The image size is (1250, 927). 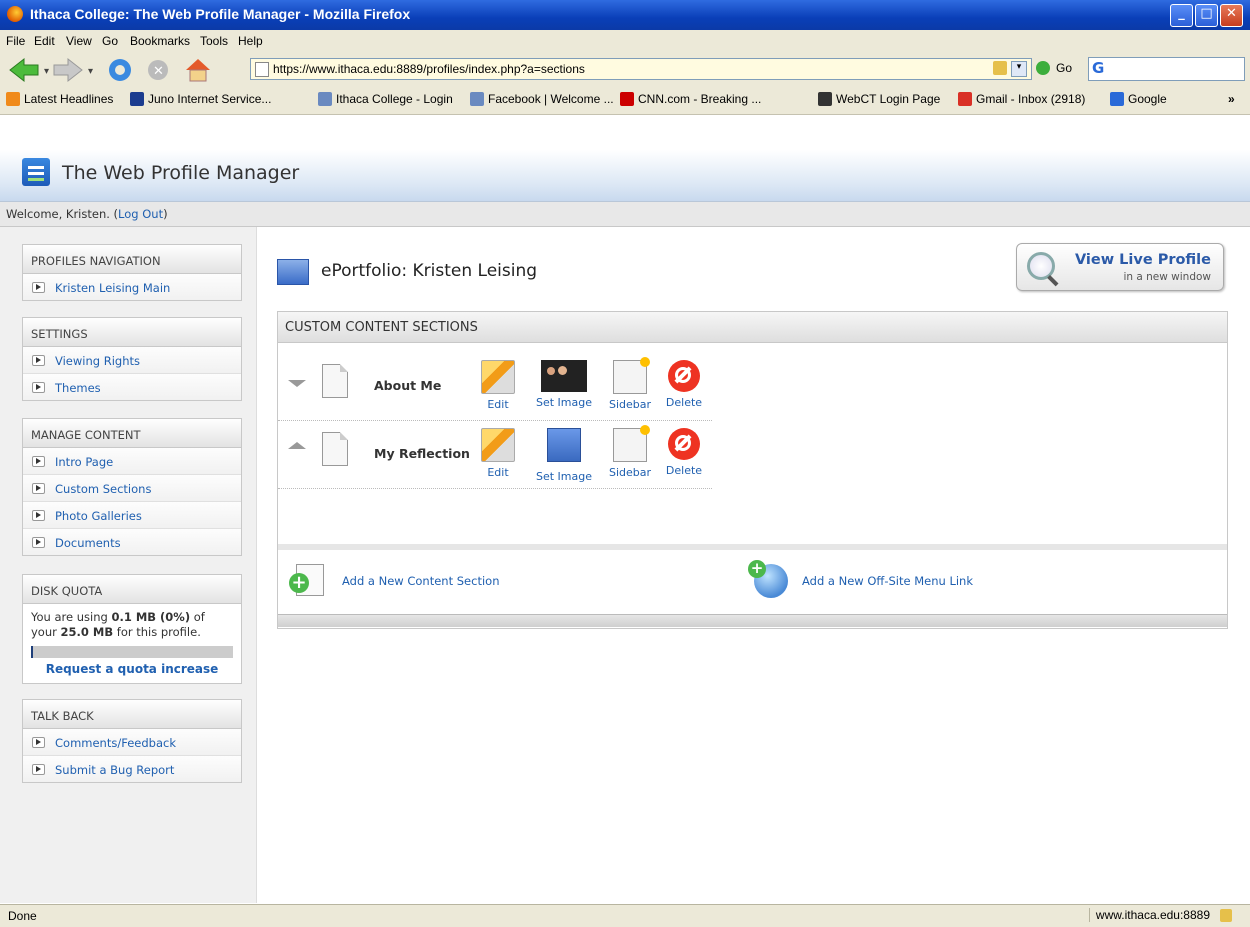 What do you see at coordinates (1206, 15) in the screenshot?
I see `maximize-button: □` at bounding box center [1206, 15].